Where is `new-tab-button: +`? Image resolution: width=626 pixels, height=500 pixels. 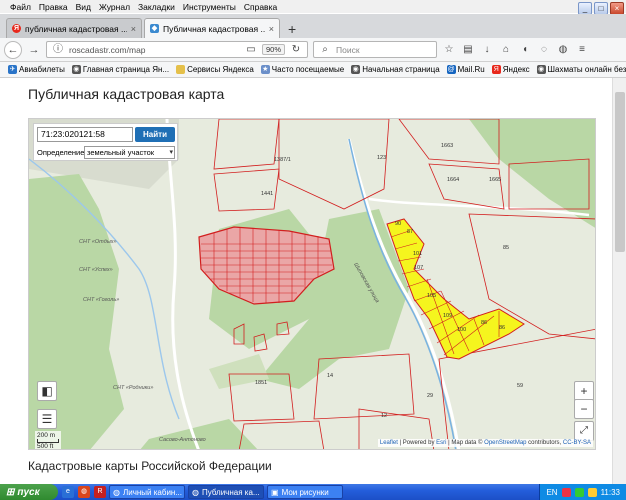
new-tab-button: + is located at coordinates (292, 29).